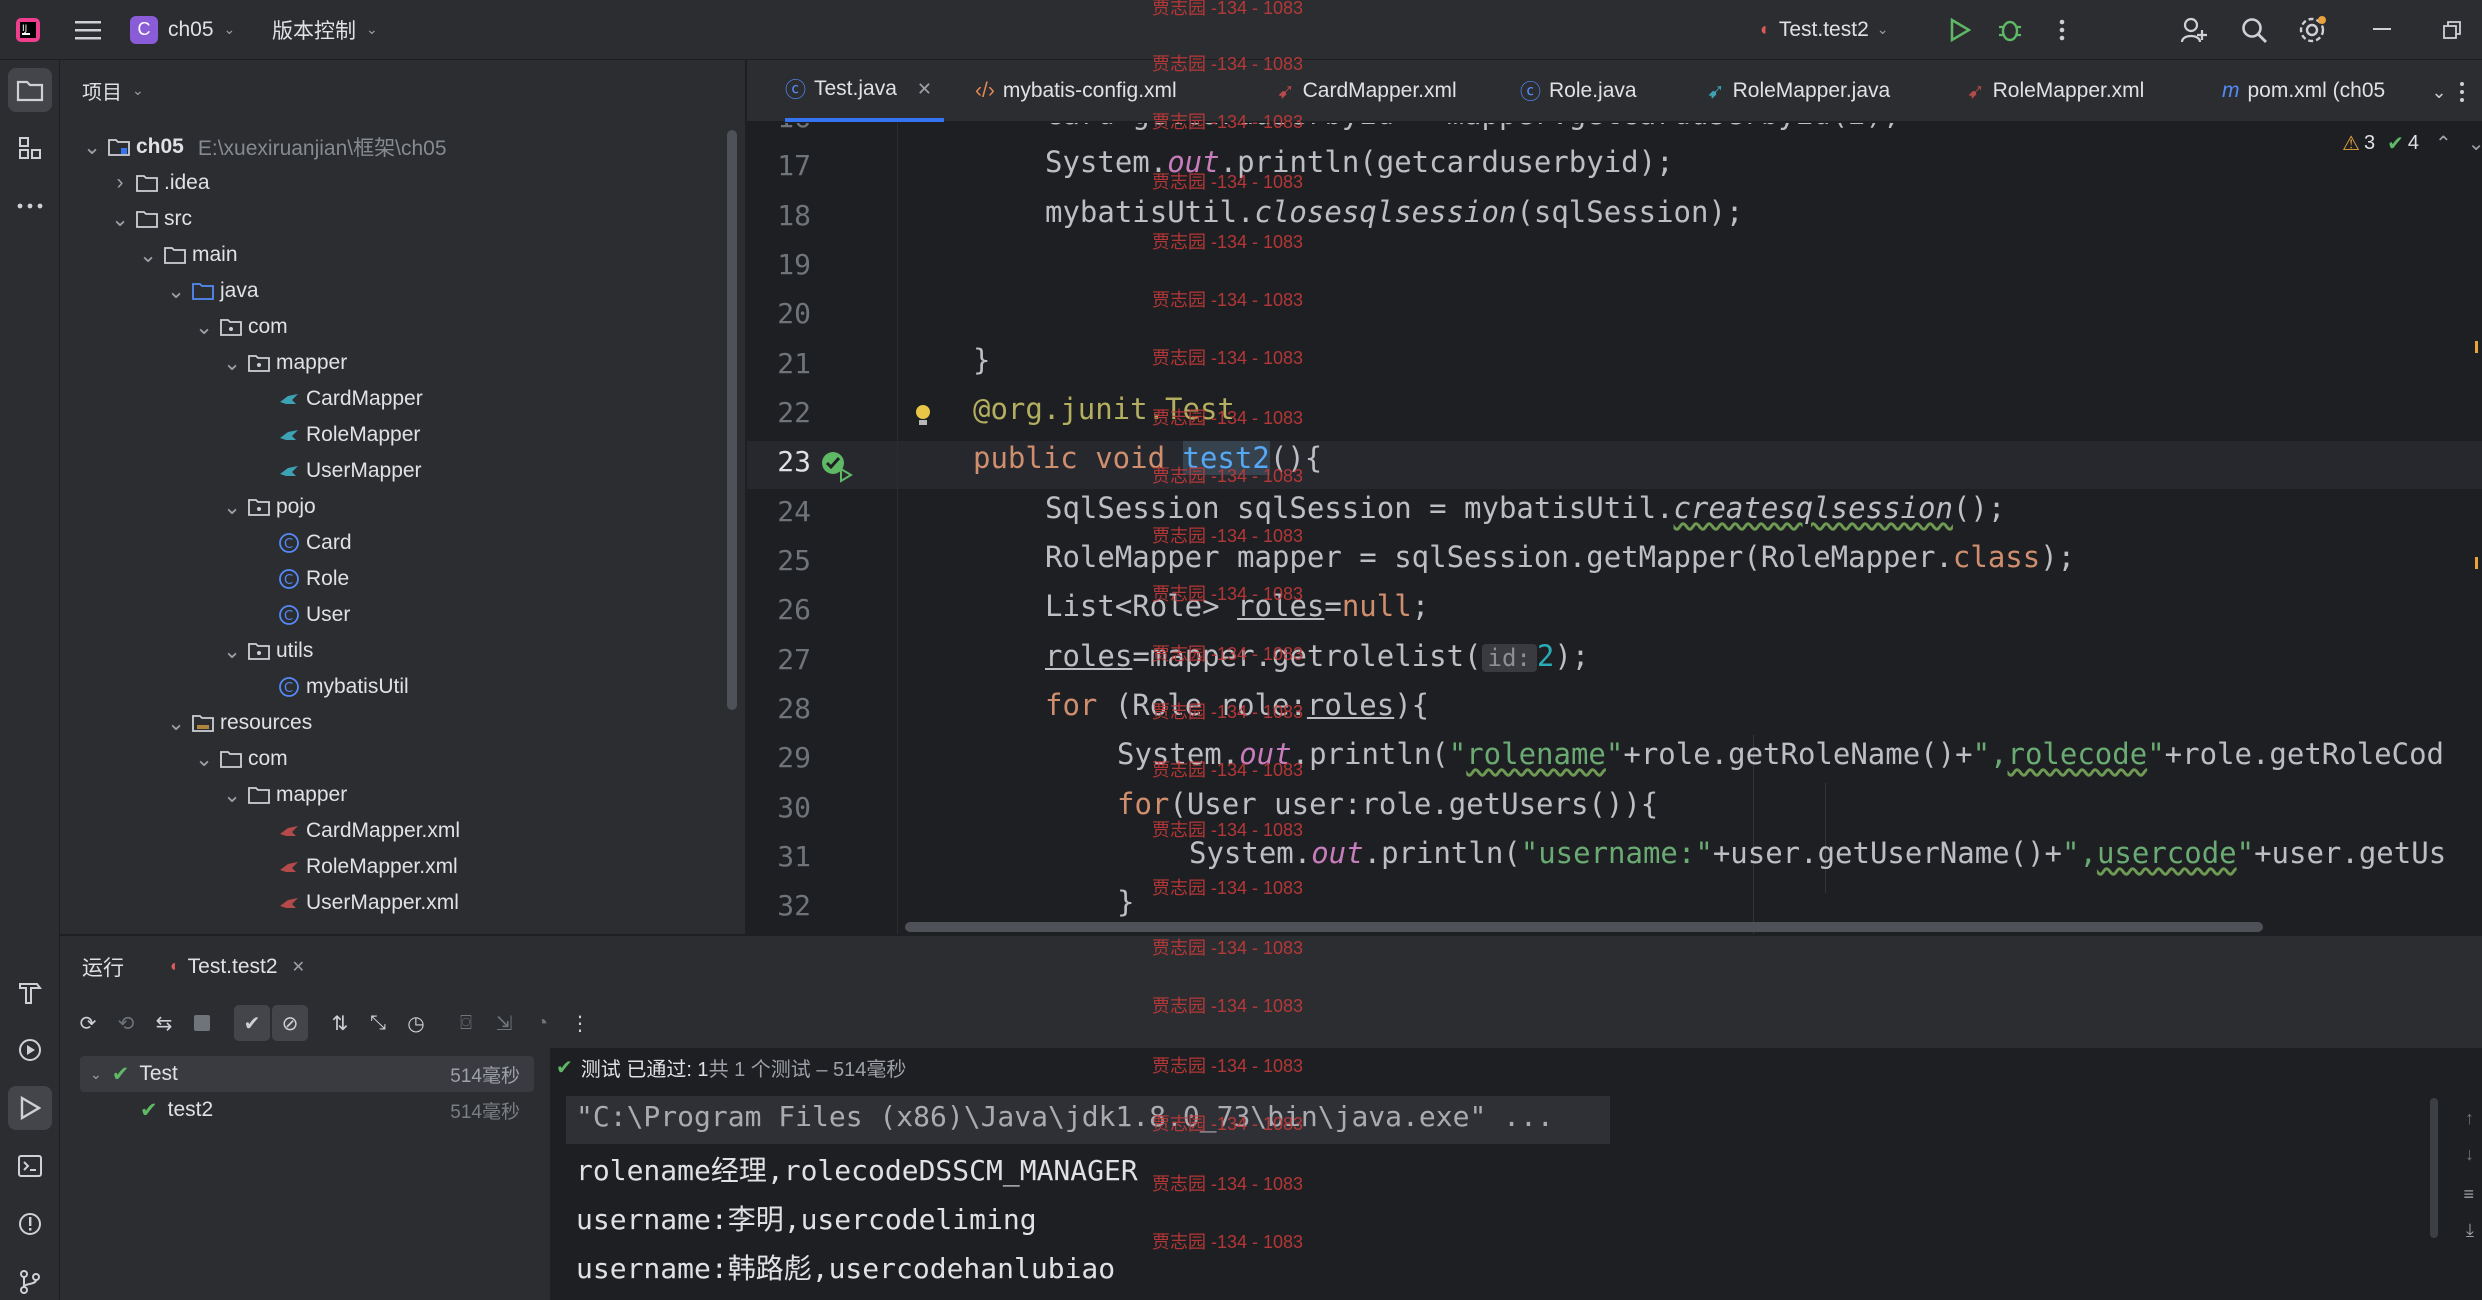 Image resolution: width=2482 pixels, height=1300 pixels. What do you see at coordinates (289, 399) in the screenshot?
I see `mybatis-bird-icon` at bounding box center [289, 399].